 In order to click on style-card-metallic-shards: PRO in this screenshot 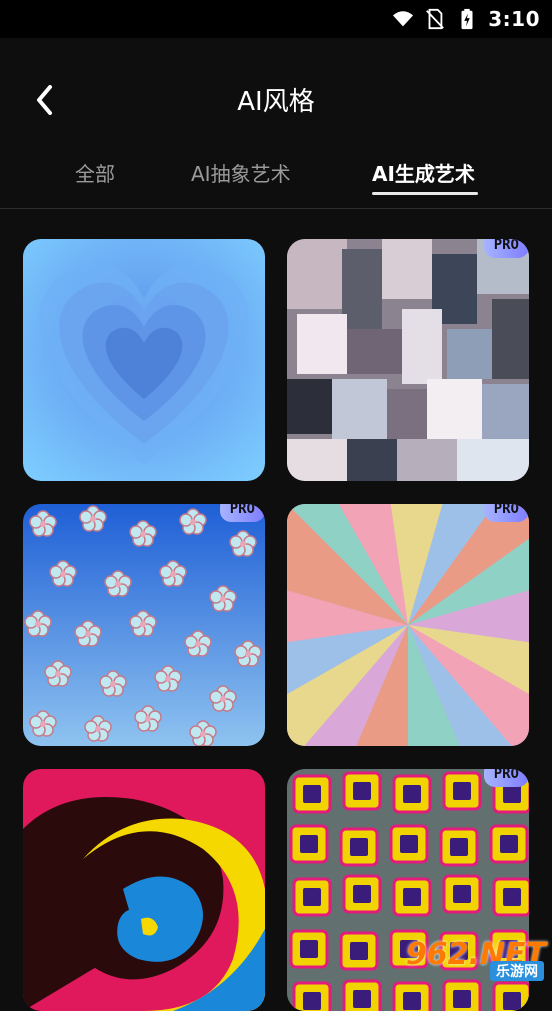, I will do `click(408, 360)`.